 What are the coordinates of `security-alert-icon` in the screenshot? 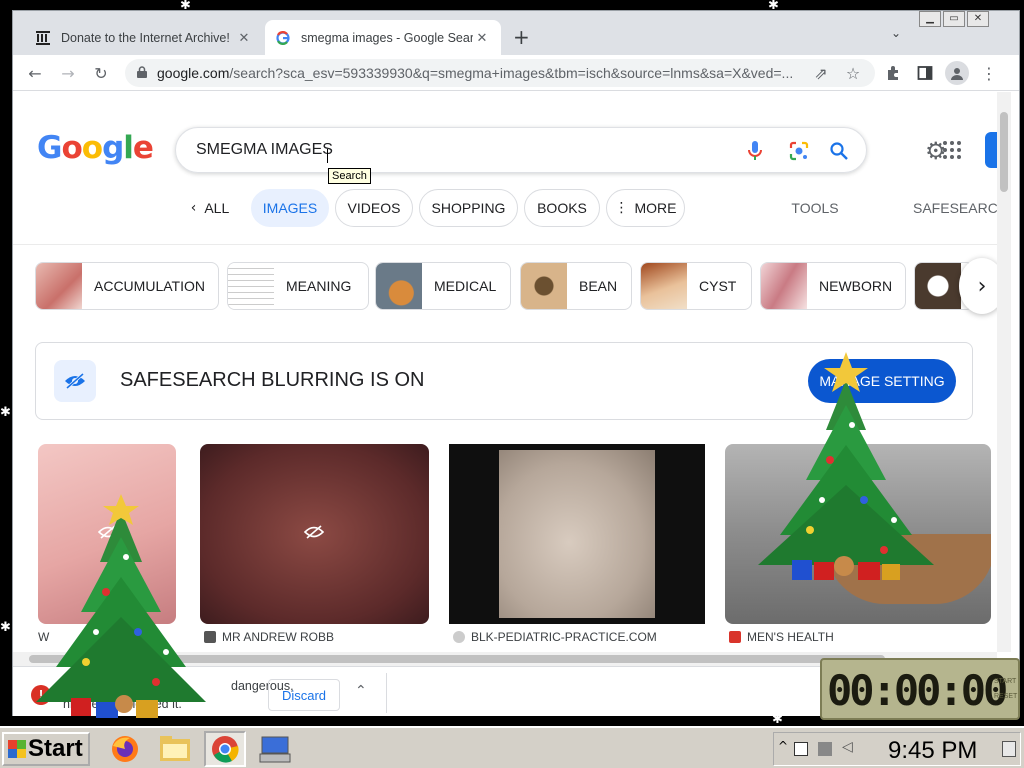 It's located at (801, 749).